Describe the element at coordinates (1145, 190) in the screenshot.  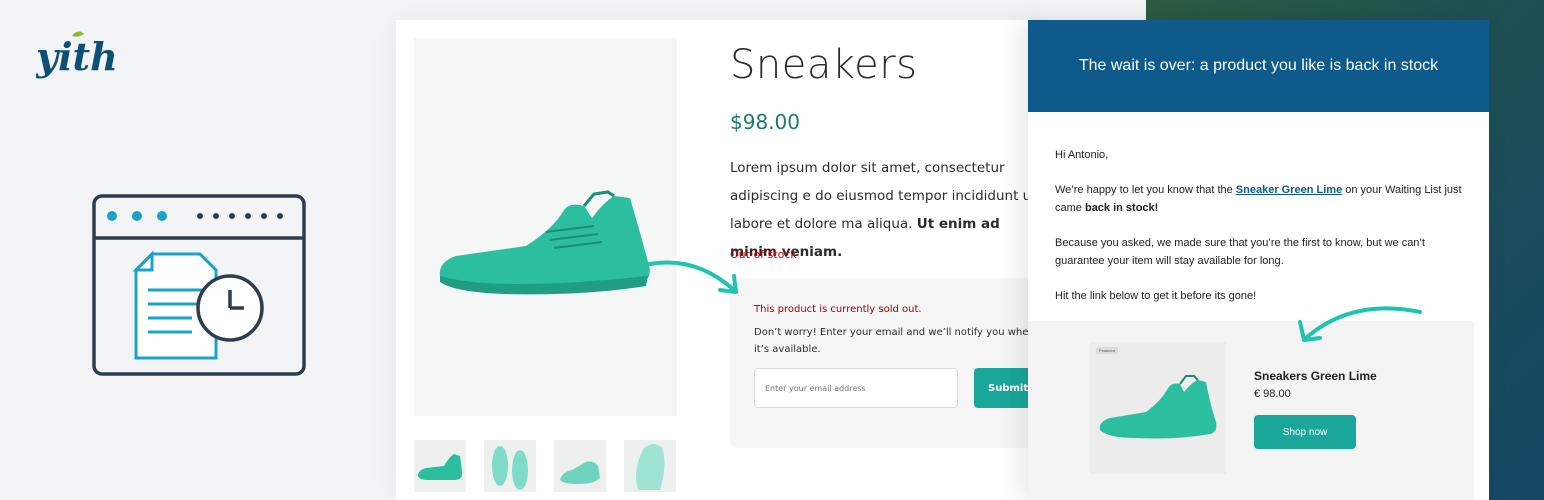
I see `intro-text-start: We’re happy to let you know that the` at that location.